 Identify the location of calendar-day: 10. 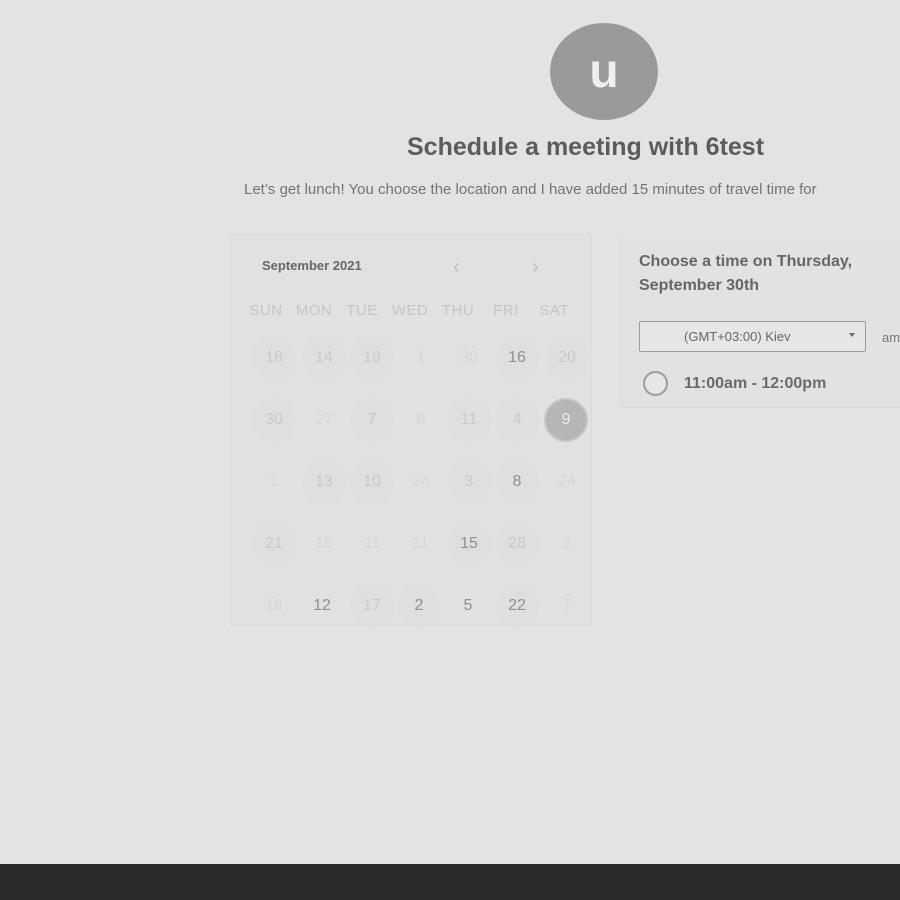
(372, 482).